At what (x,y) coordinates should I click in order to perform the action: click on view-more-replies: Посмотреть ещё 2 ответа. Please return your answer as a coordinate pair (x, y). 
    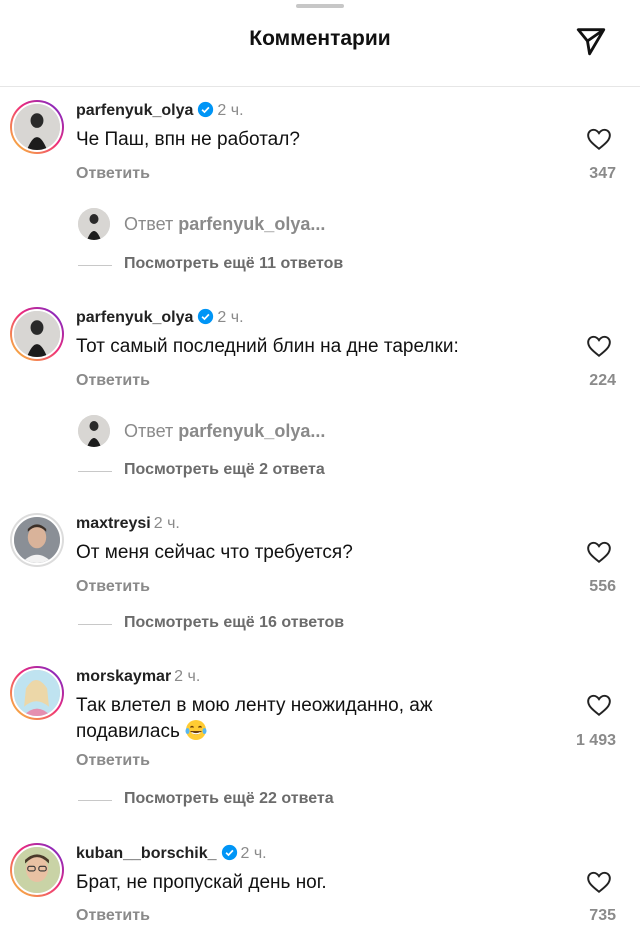
    Looking at the image, I should click on (288, 471).